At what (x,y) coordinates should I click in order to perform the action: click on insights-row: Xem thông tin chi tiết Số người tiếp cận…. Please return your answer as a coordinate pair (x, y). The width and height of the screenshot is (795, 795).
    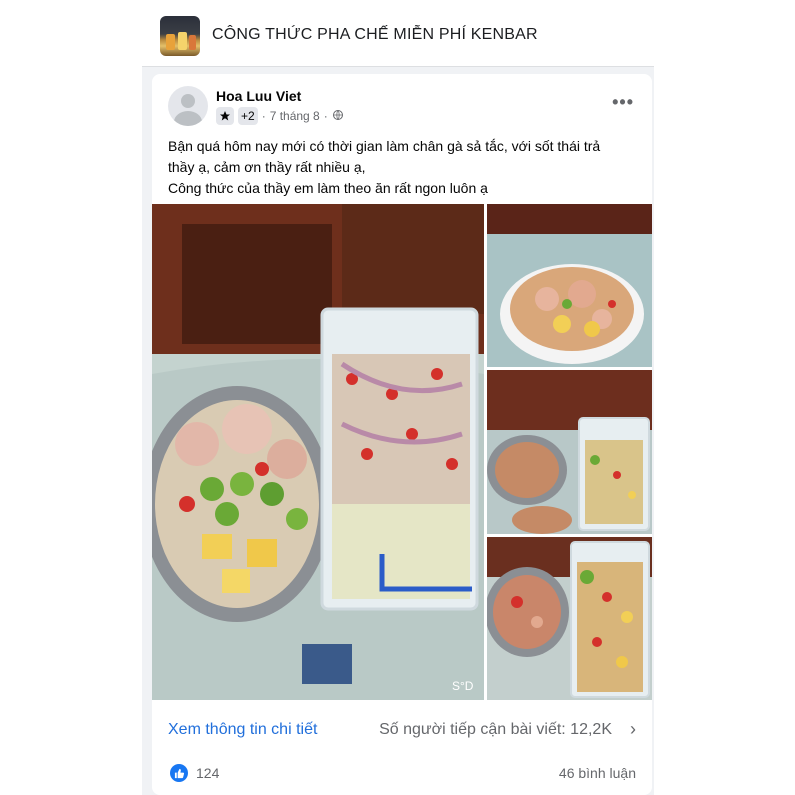
    Looking at the image, I should click on (402, 730).